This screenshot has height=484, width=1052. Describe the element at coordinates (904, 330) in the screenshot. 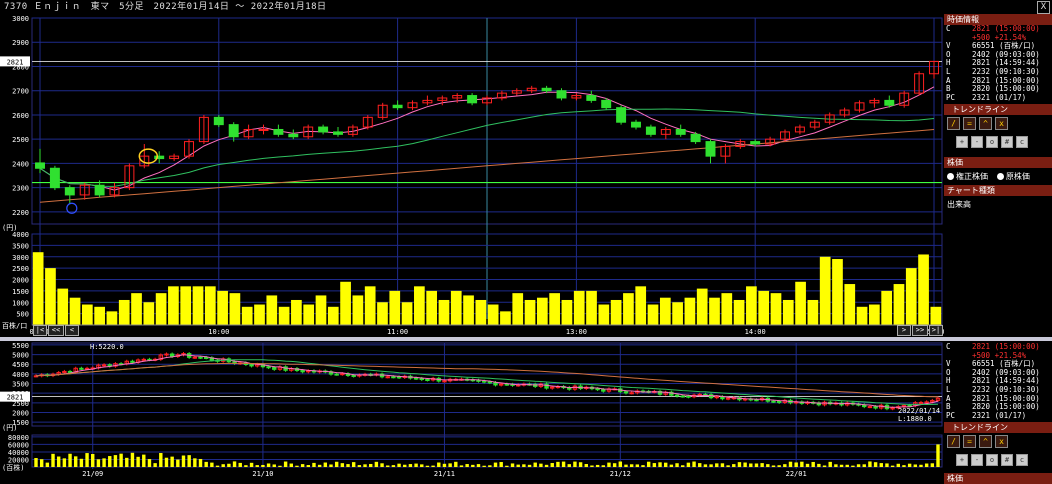

I see `nav-next-button: >` at that location.